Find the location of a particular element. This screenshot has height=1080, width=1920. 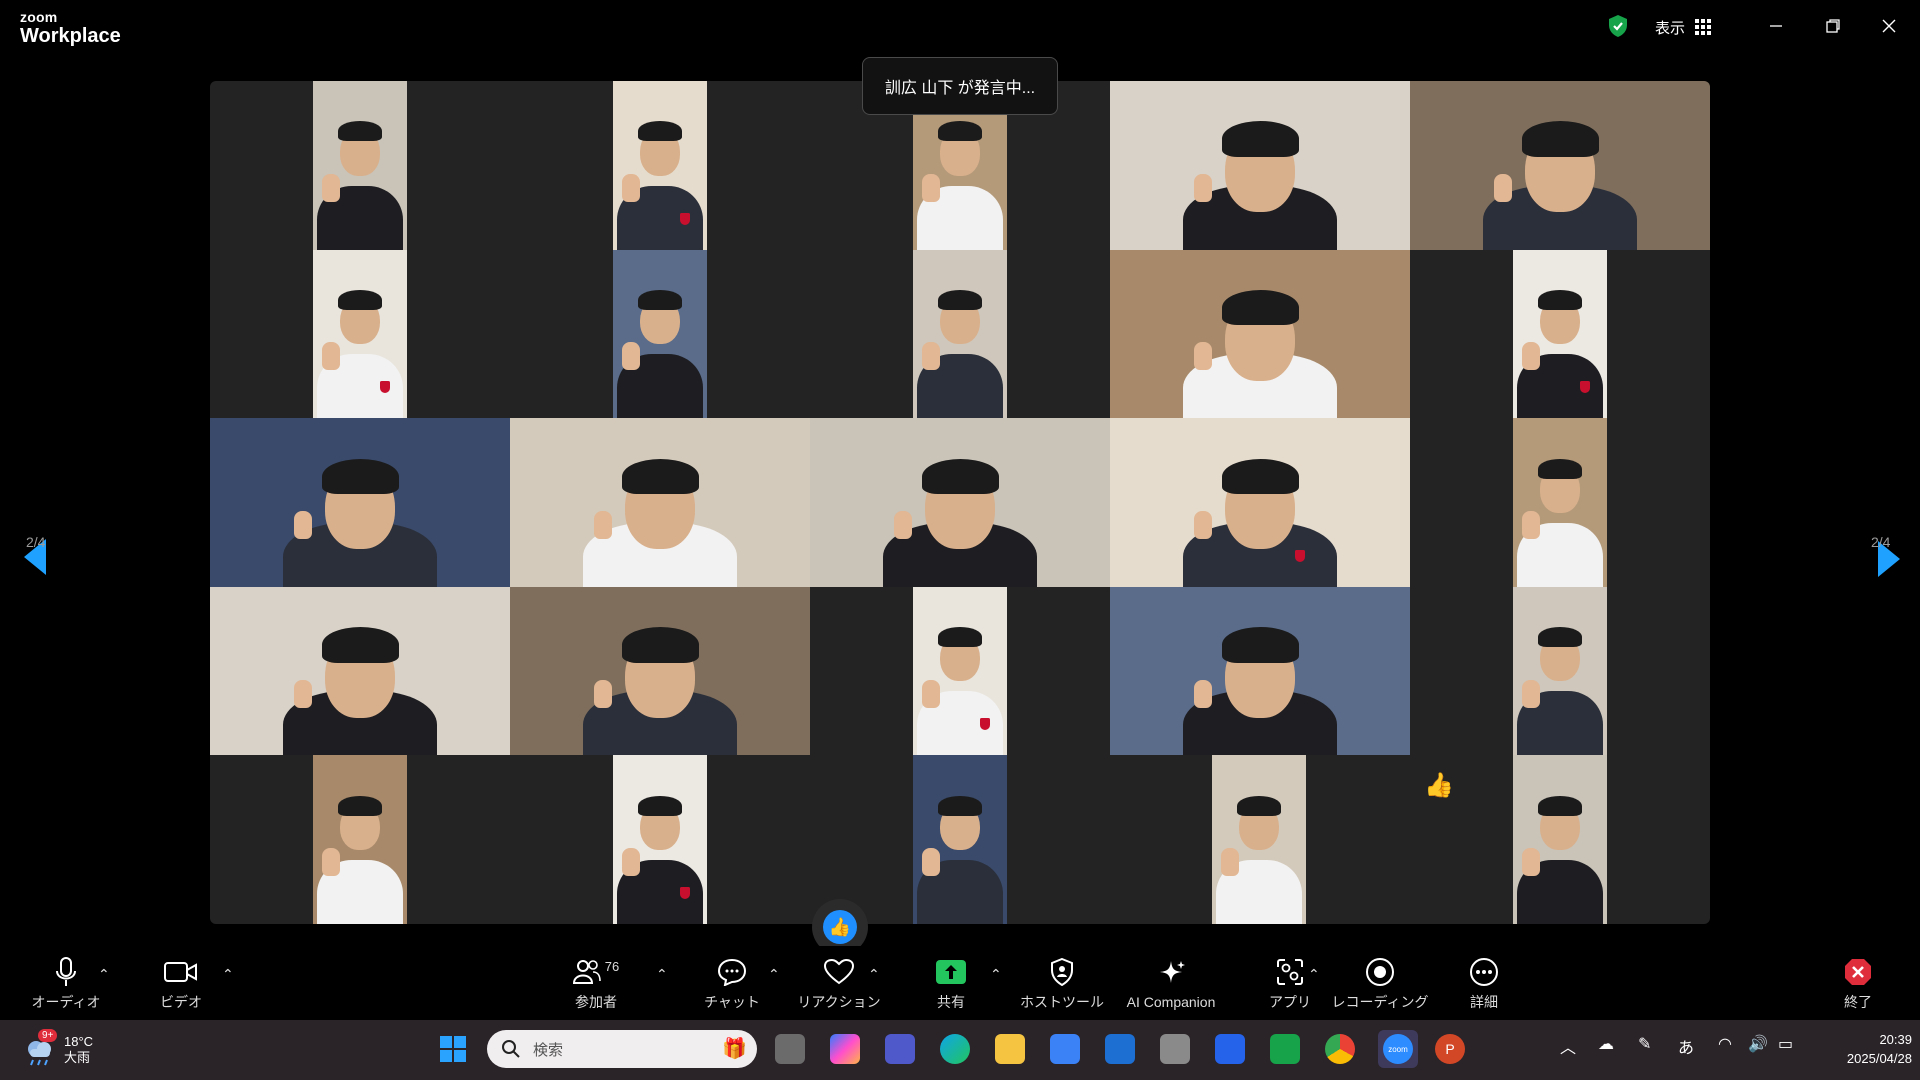

zoom-taskbar-icon: zoom is located at coordinates (1398, 1049).